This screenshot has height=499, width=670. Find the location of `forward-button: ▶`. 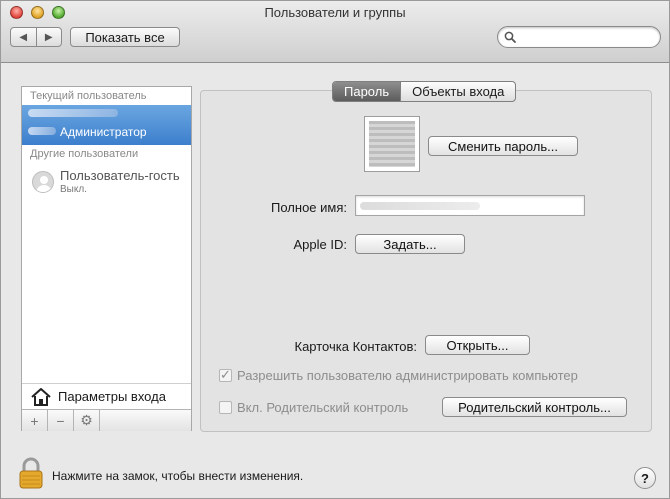

forward-button: ▶ is located at coordinates (48, 37).